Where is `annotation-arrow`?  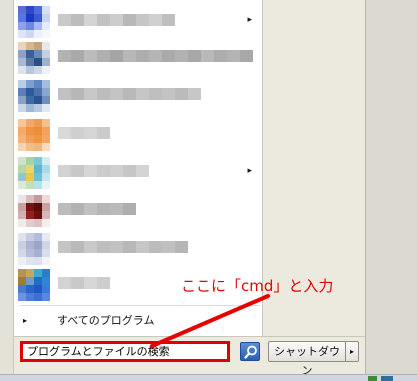 annotation-arrow is located at coordinates (210, 321).